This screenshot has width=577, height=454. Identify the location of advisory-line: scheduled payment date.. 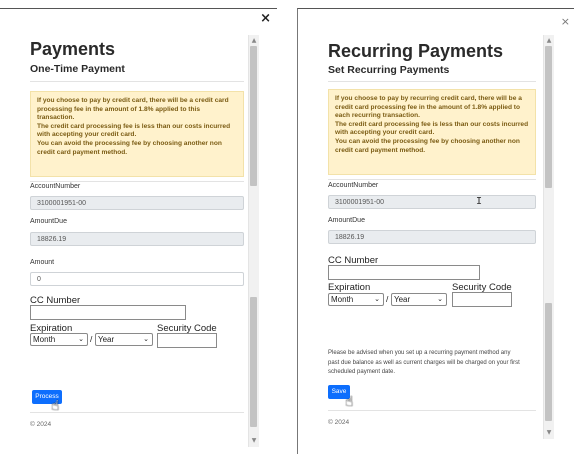
(362, 372).